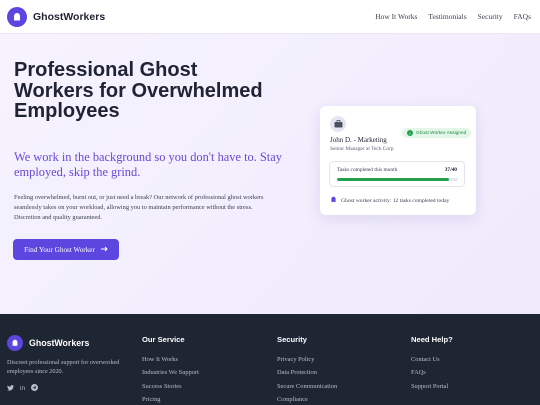  What do you see at coordinates (35, 388) in the screenshot?
I see `telegram-icon` at bounding box center [35, 388].